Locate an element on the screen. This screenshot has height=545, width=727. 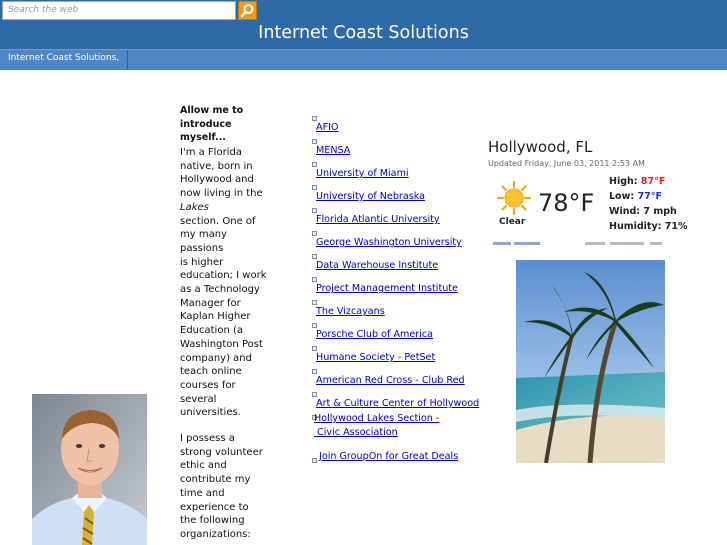
intro-text-line: my many is located at coordinates (203, 235).